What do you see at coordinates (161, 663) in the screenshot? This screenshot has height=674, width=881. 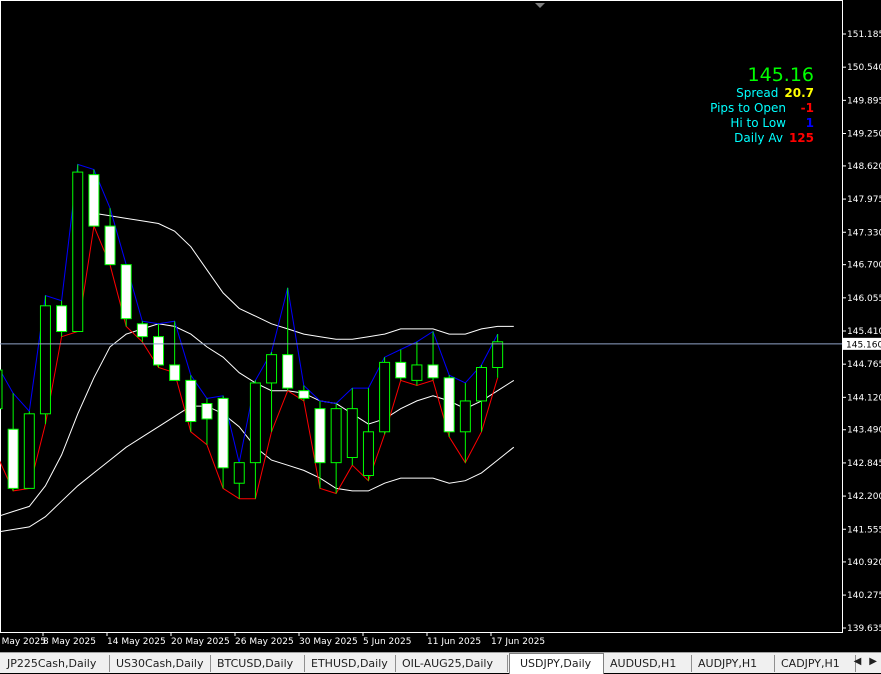 I see `chart-tab: US30Cash,Daily` at bounding box center [161, 663].